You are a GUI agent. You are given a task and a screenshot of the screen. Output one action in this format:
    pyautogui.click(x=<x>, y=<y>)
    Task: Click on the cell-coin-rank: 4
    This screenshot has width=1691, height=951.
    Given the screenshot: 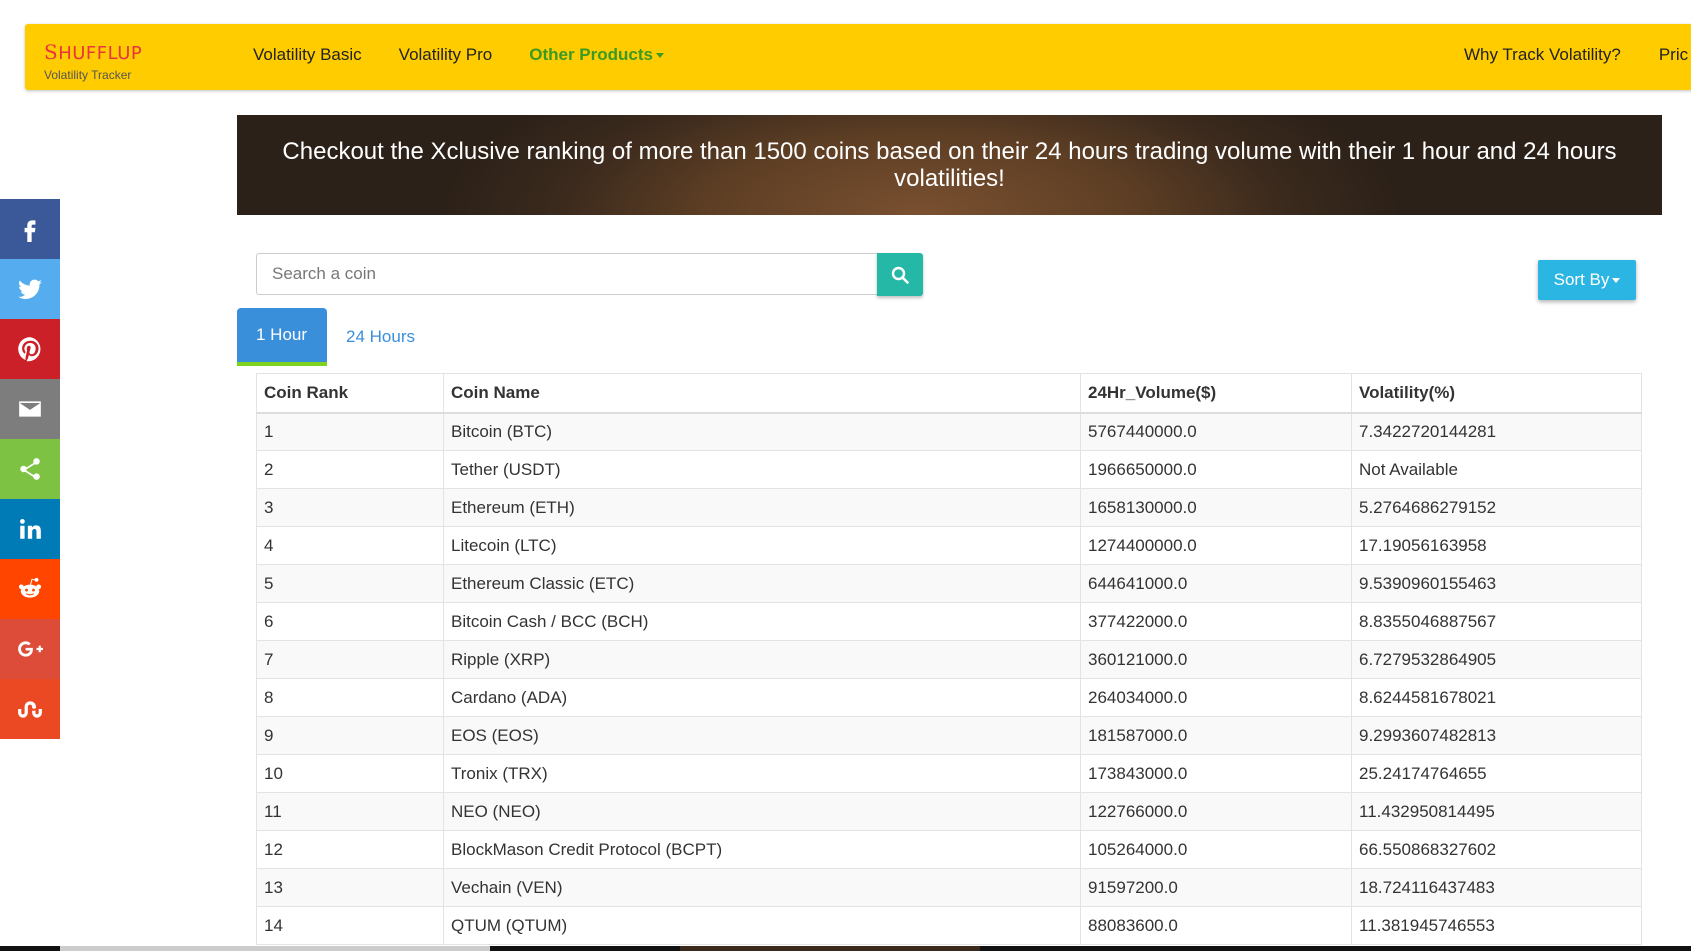 What is the action you would take?
    pyautogui.click(x=350, y=545)
    